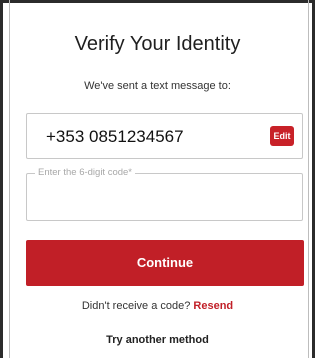  Describe the element at coordinates (137, 306) in the screenshot. I see `resend-prompt: Didn't receive a code?` at that location.